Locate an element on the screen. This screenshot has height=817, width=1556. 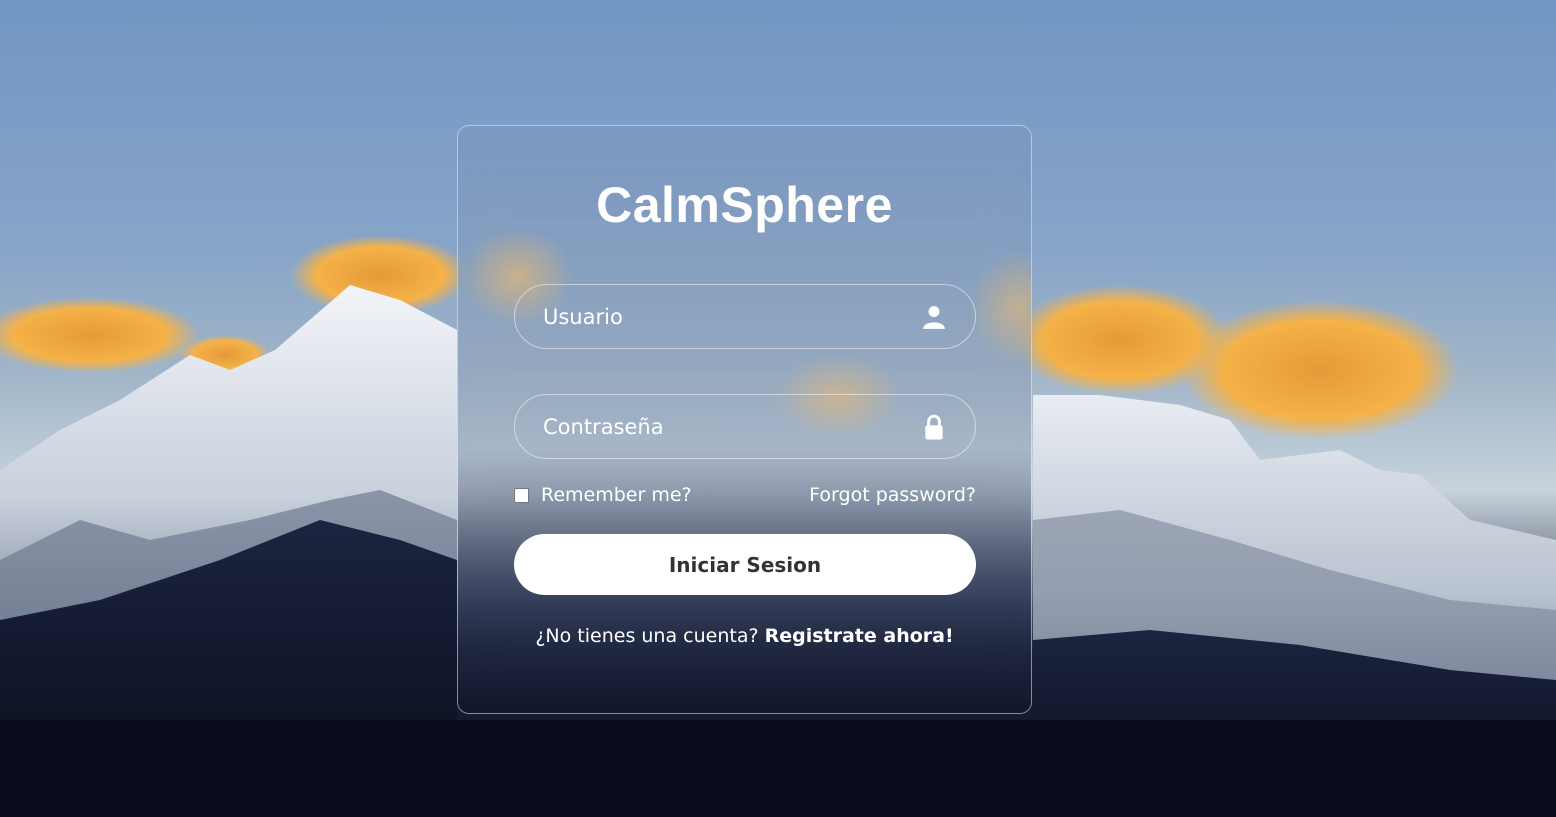
remember-checkbox is located at coordinates (521, 495).